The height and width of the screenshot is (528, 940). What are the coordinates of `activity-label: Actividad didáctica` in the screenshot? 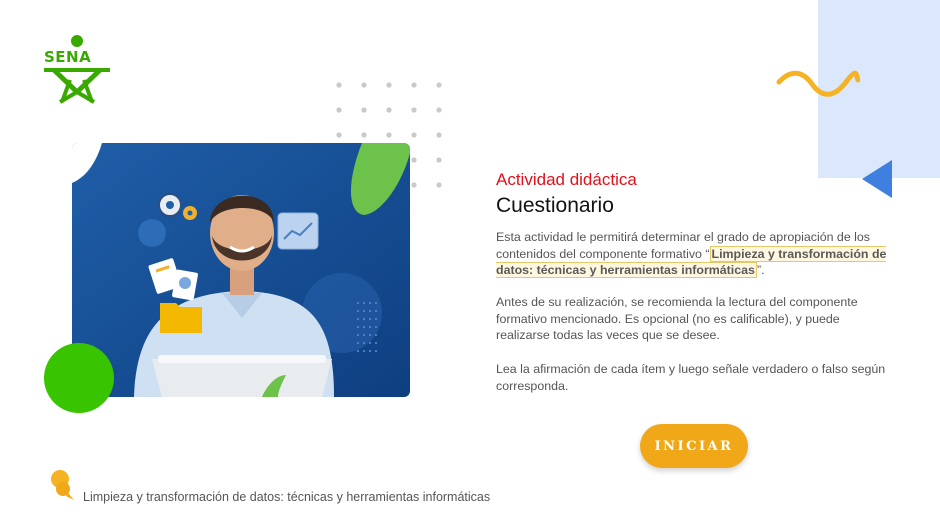 It's located at (566, 179).